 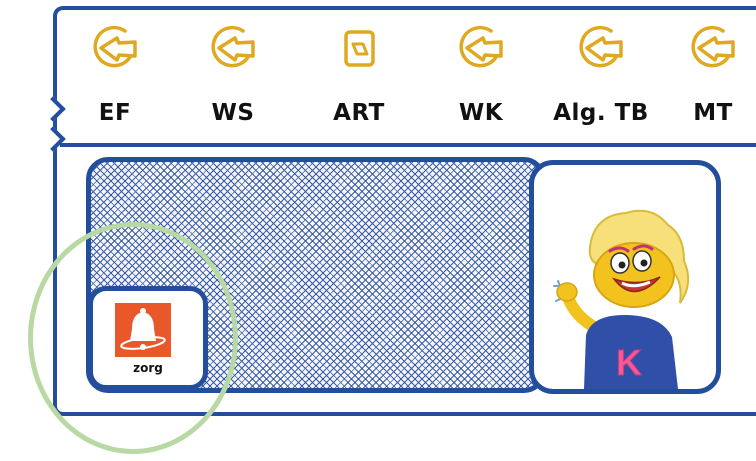 I want to click on zorg-tile: zorg, so click(x=148, y=338).